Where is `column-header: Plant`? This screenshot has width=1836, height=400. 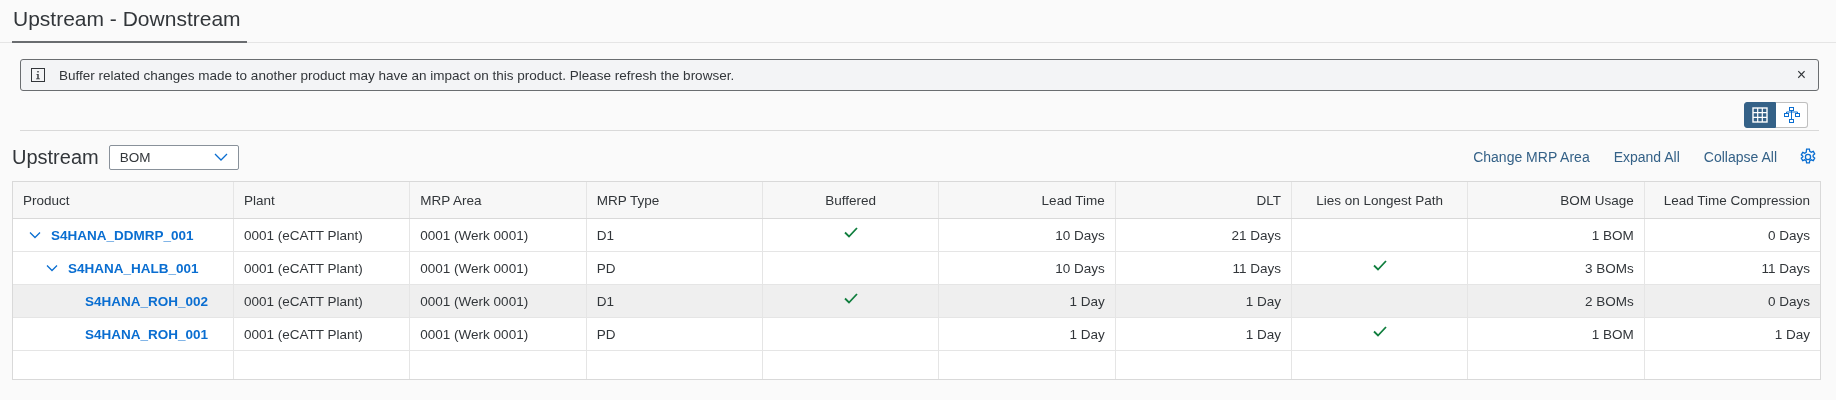 column-header: Plant is located at coordinates (321, 200).